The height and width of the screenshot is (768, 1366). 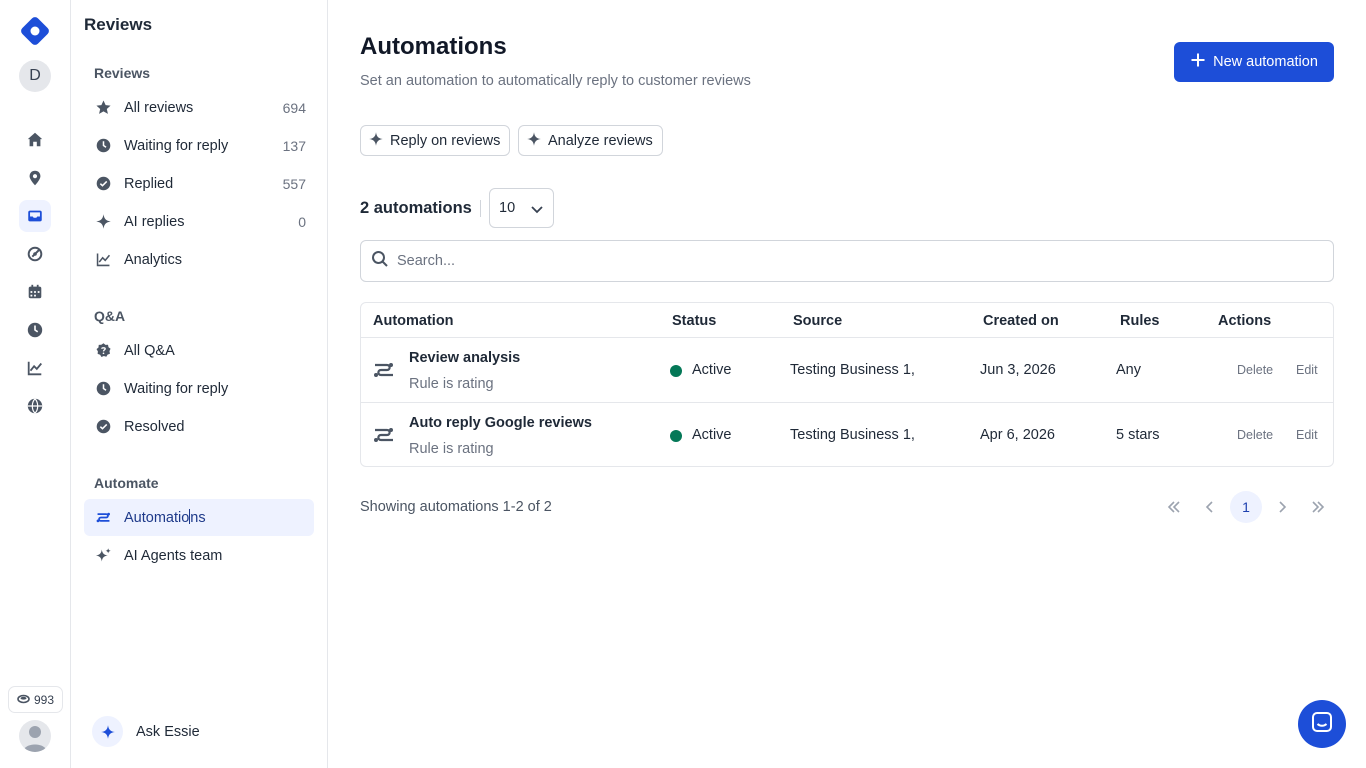 What do you see at coordinates (294, 107) in the screenshot?
I see `sidebar-item-count: 694` at bounding box center [294, 107].